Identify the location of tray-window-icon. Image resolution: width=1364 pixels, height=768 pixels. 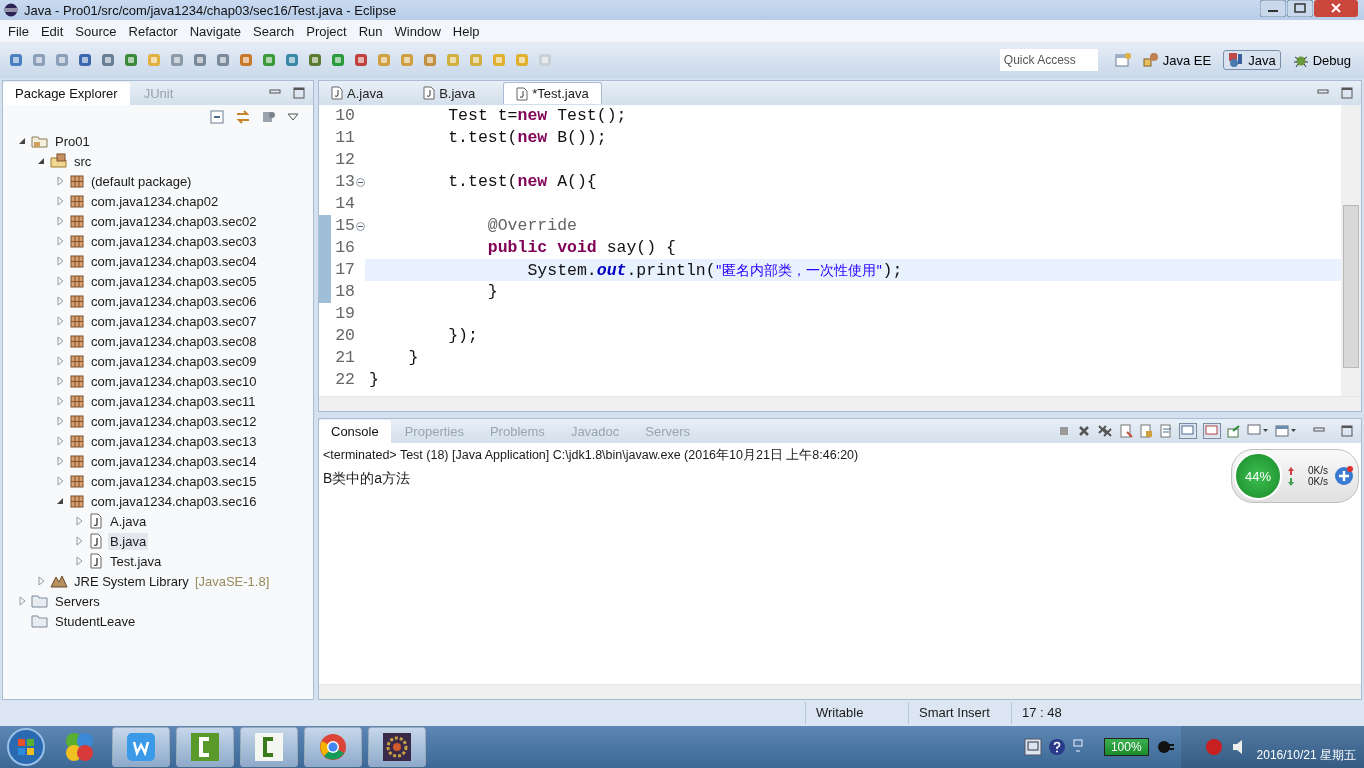
(1032, 747).